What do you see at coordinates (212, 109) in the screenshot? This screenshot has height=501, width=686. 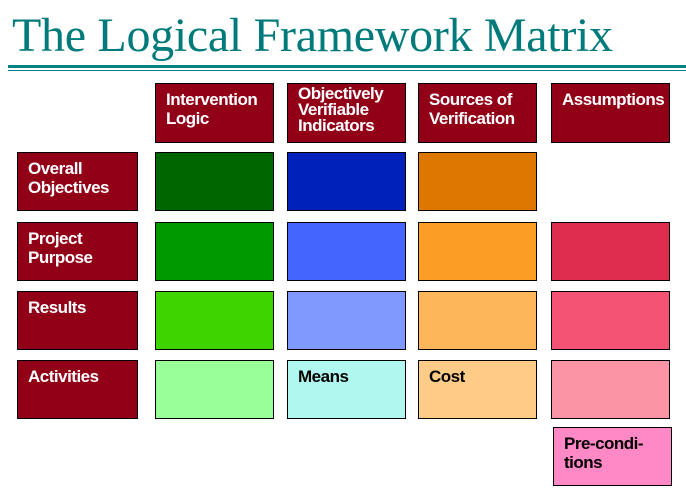 I see `column-header-text: Intervention Logic` at bounding box center [212, 109].